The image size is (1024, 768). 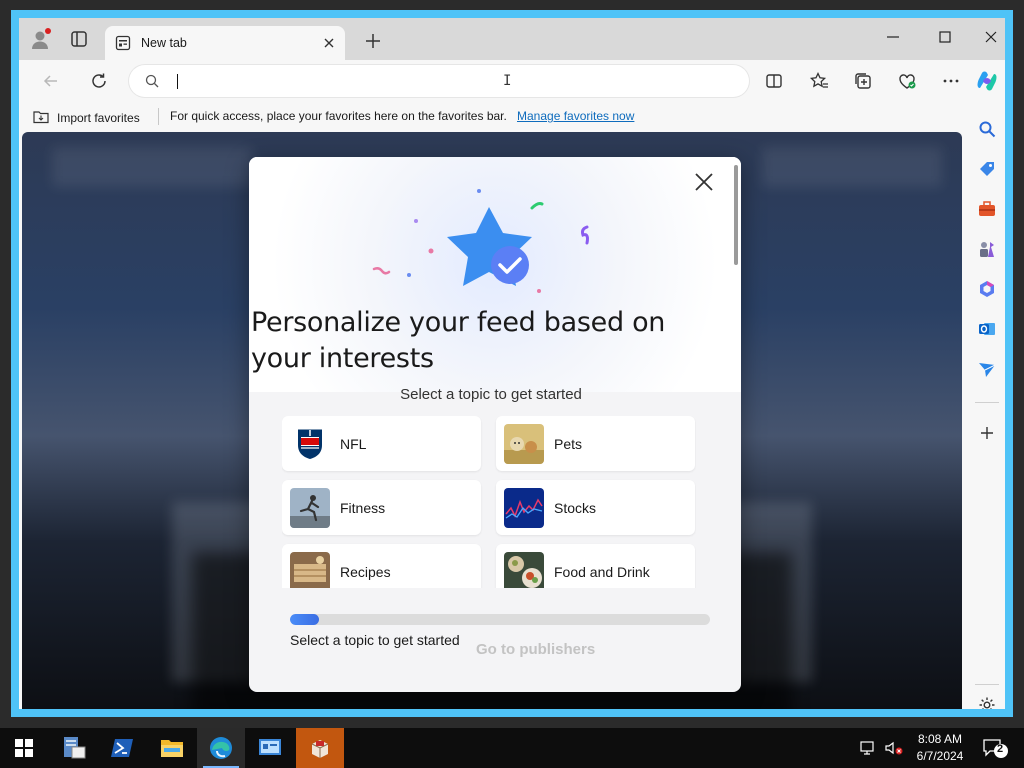 I want to click on dialog-subtitle: Select a topic to get started, so click(x=491, y=394).